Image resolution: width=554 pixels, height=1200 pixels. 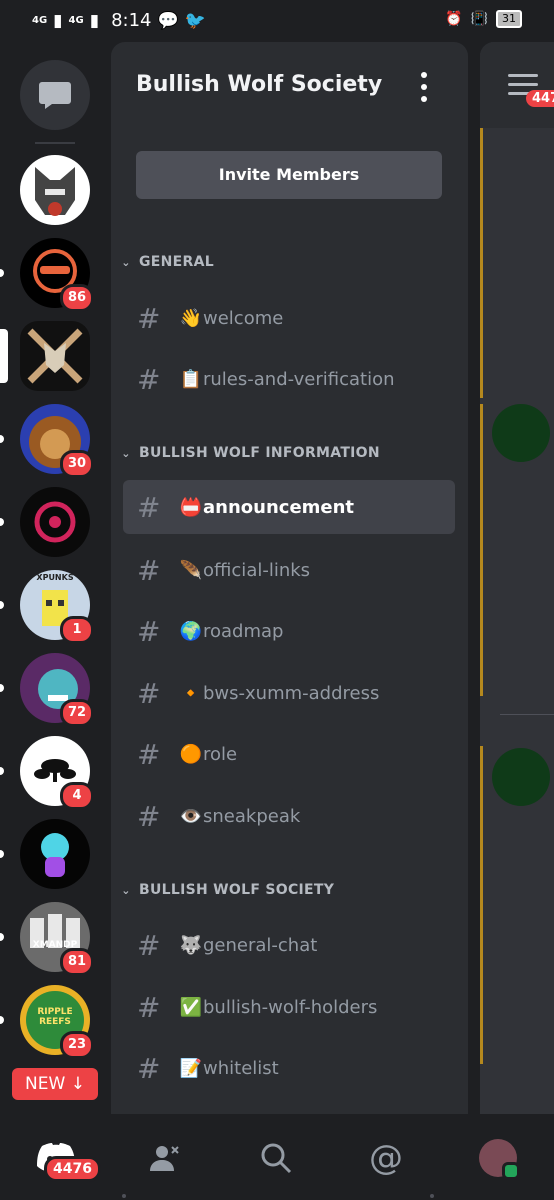 What do you see at coordinates (77, 796) in the screenshot?
I see `mention-badge: 4` at bounding box center [77, 796].